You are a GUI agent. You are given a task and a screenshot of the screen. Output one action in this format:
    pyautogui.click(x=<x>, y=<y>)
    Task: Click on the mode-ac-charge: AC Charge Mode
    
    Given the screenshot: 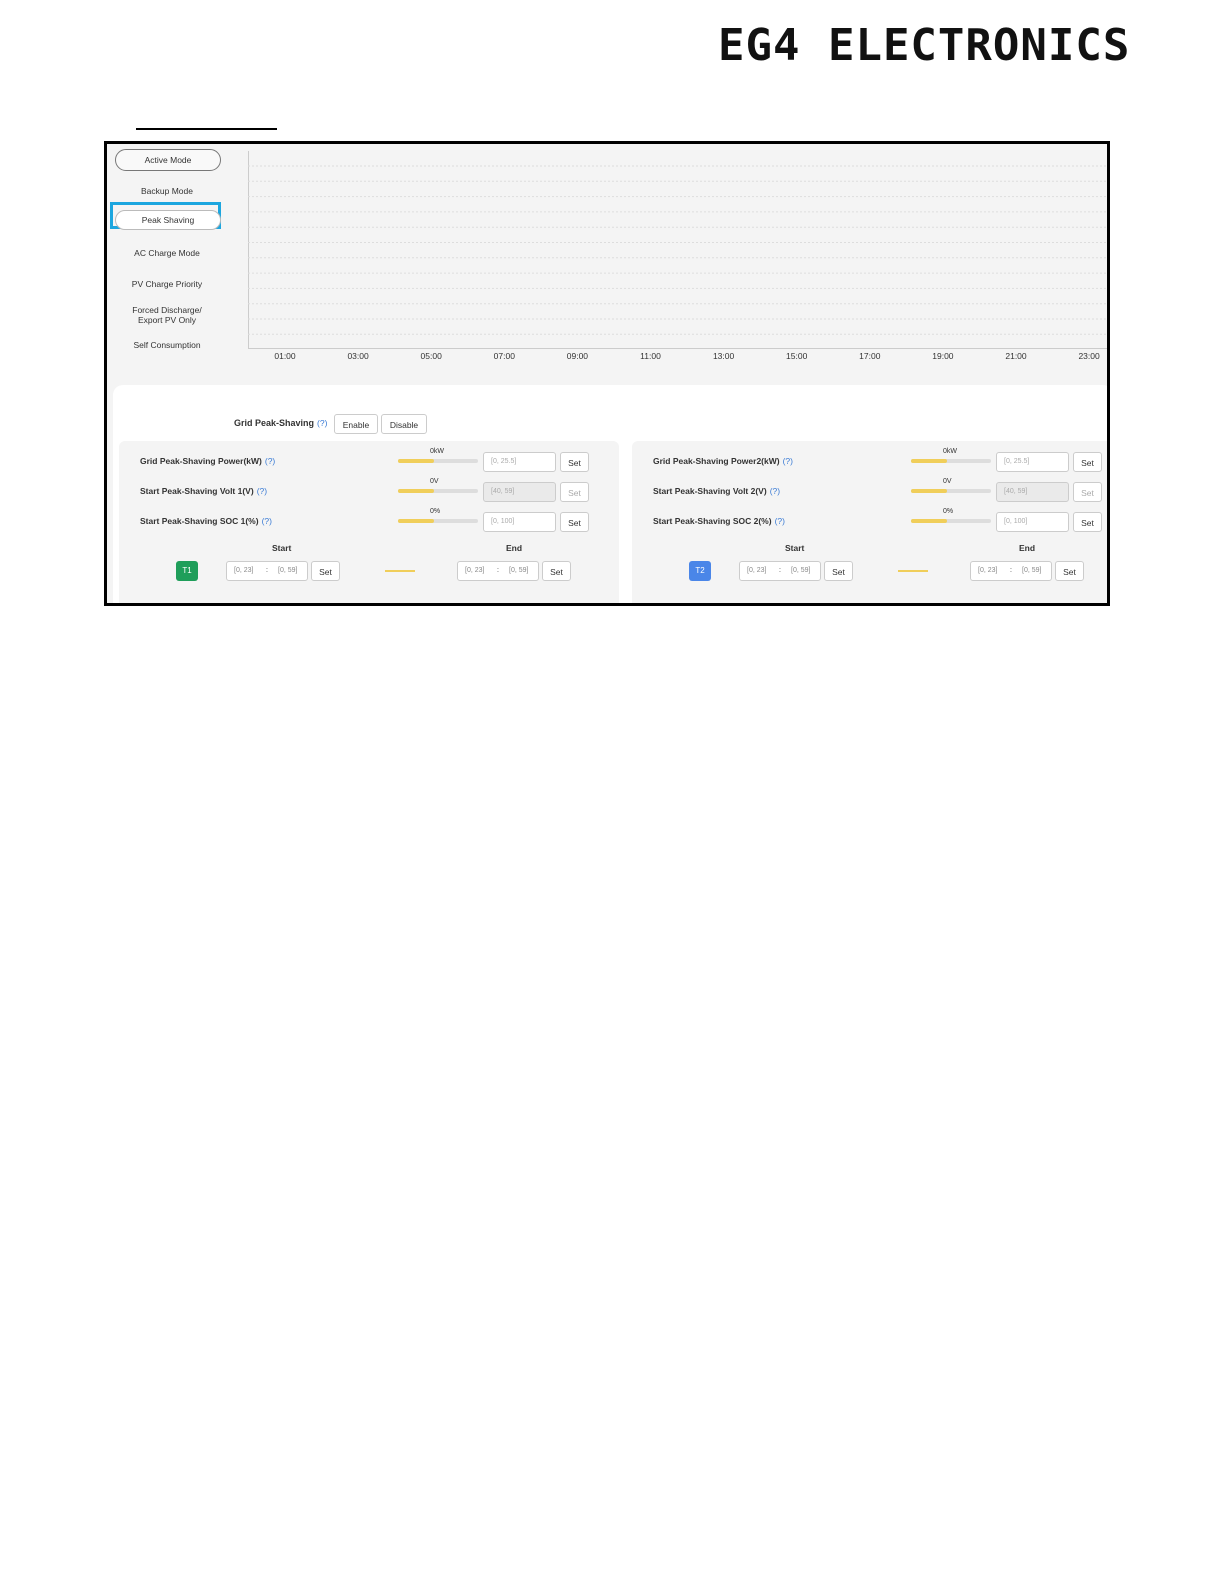 What is the action you would take?
    pyautogui.click(x=167, y=253)
    